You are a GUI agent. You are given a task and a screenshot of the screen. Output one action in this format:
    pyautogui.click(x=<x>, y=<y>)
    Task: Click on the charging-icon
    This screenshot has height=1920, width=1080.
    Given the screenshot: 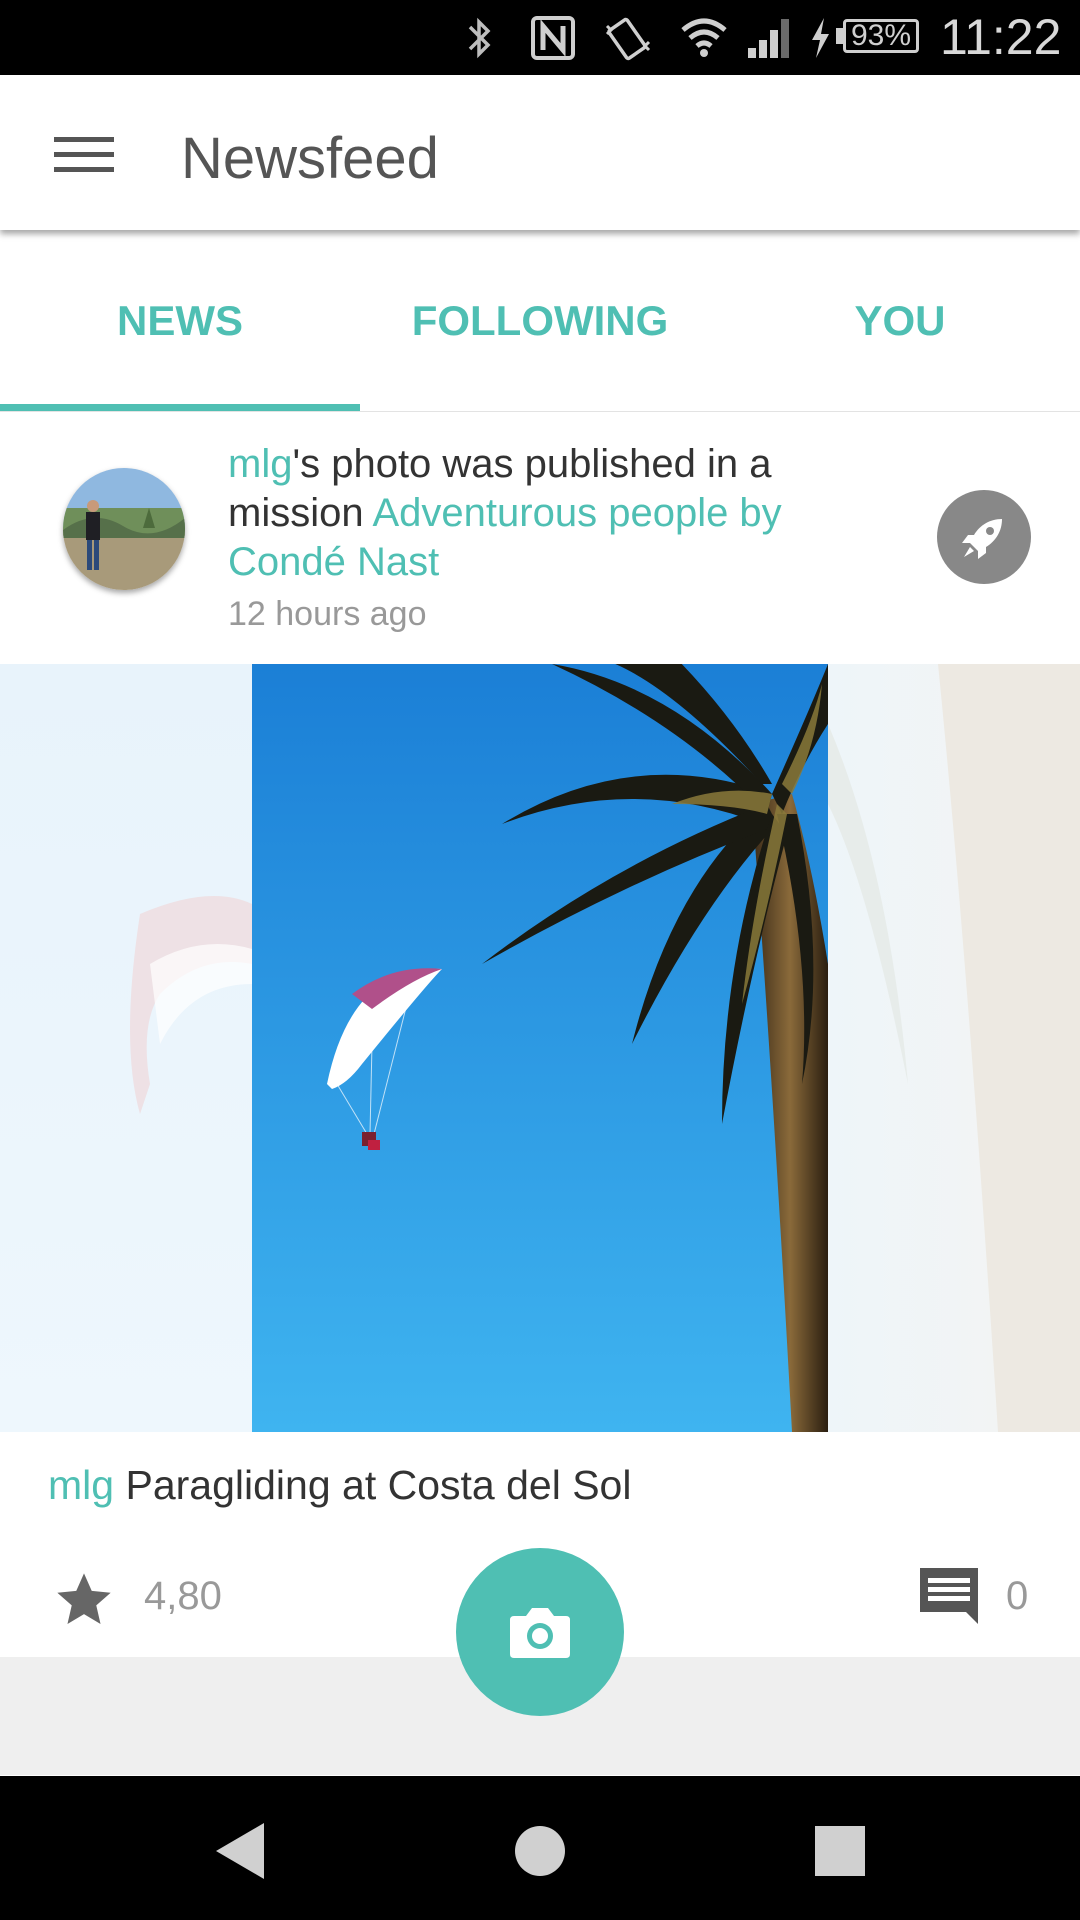 What is the action you would take?
    pyautogui.click(x=820, y=38)
    